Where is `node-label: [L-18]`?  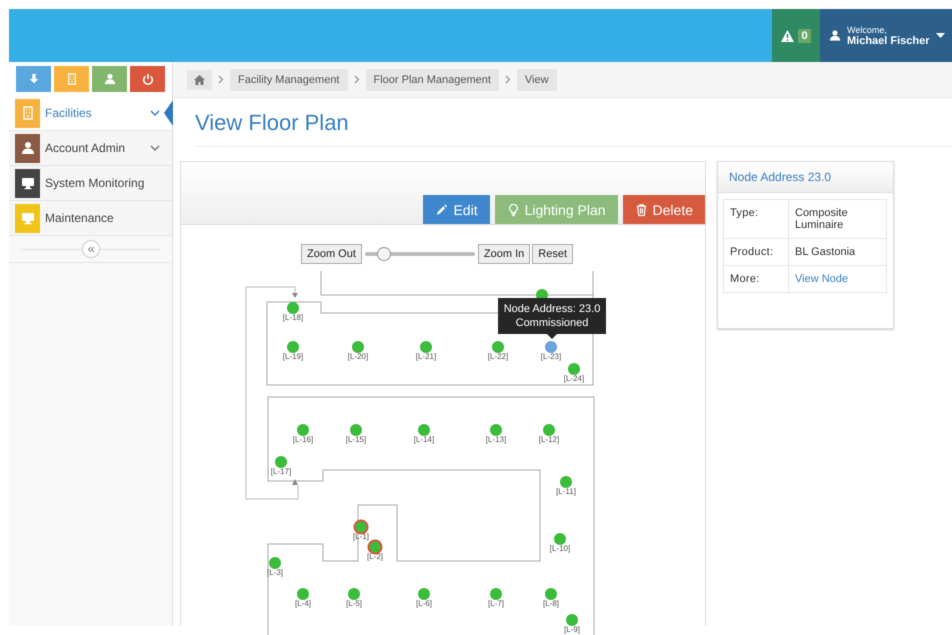
node-label: [L-18] is located at coordinates (293, 317).